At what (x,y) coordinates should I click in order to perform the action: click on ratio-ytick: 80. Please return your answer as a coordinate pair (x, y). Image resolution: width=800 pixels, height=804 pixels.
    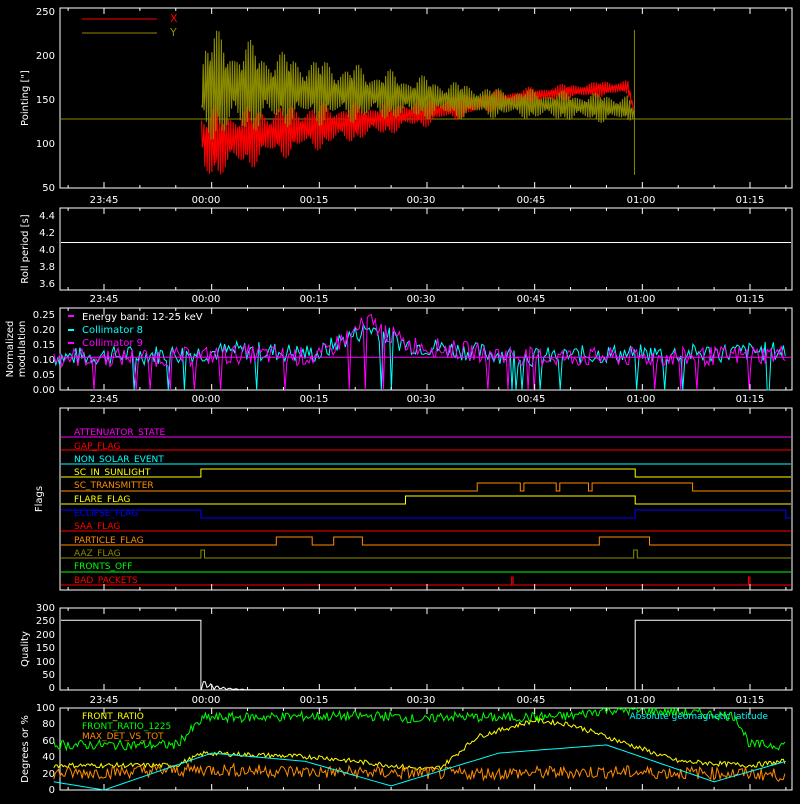
    Looking at the image, I should click on (48, 724).